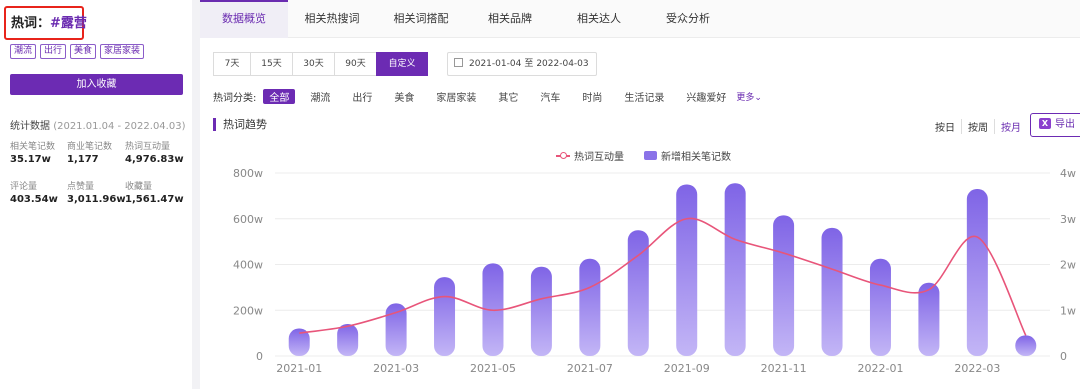 This screenshot has width=1080, height=389. I want to click on stat-commercial-notes: 商业笔记数 1,177, so click(89, 152).